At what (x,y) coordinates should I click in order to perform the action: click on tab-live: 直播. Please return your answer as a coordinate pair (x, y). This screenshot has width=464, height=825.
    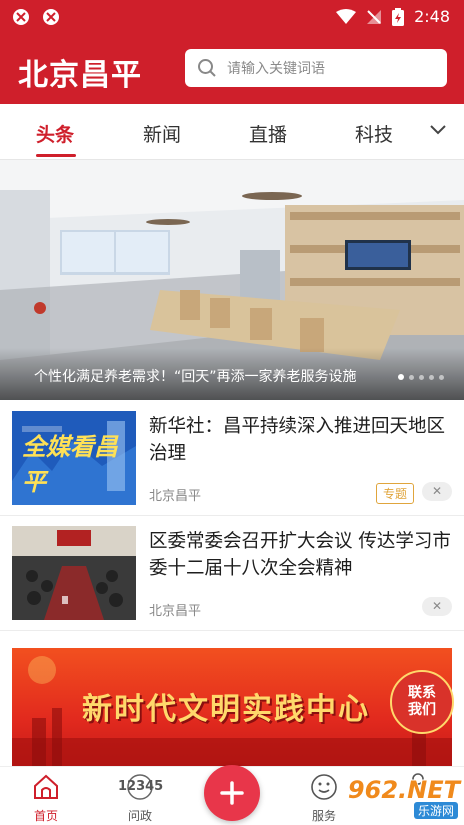
    Looking at the image, I should click on (268, 133).